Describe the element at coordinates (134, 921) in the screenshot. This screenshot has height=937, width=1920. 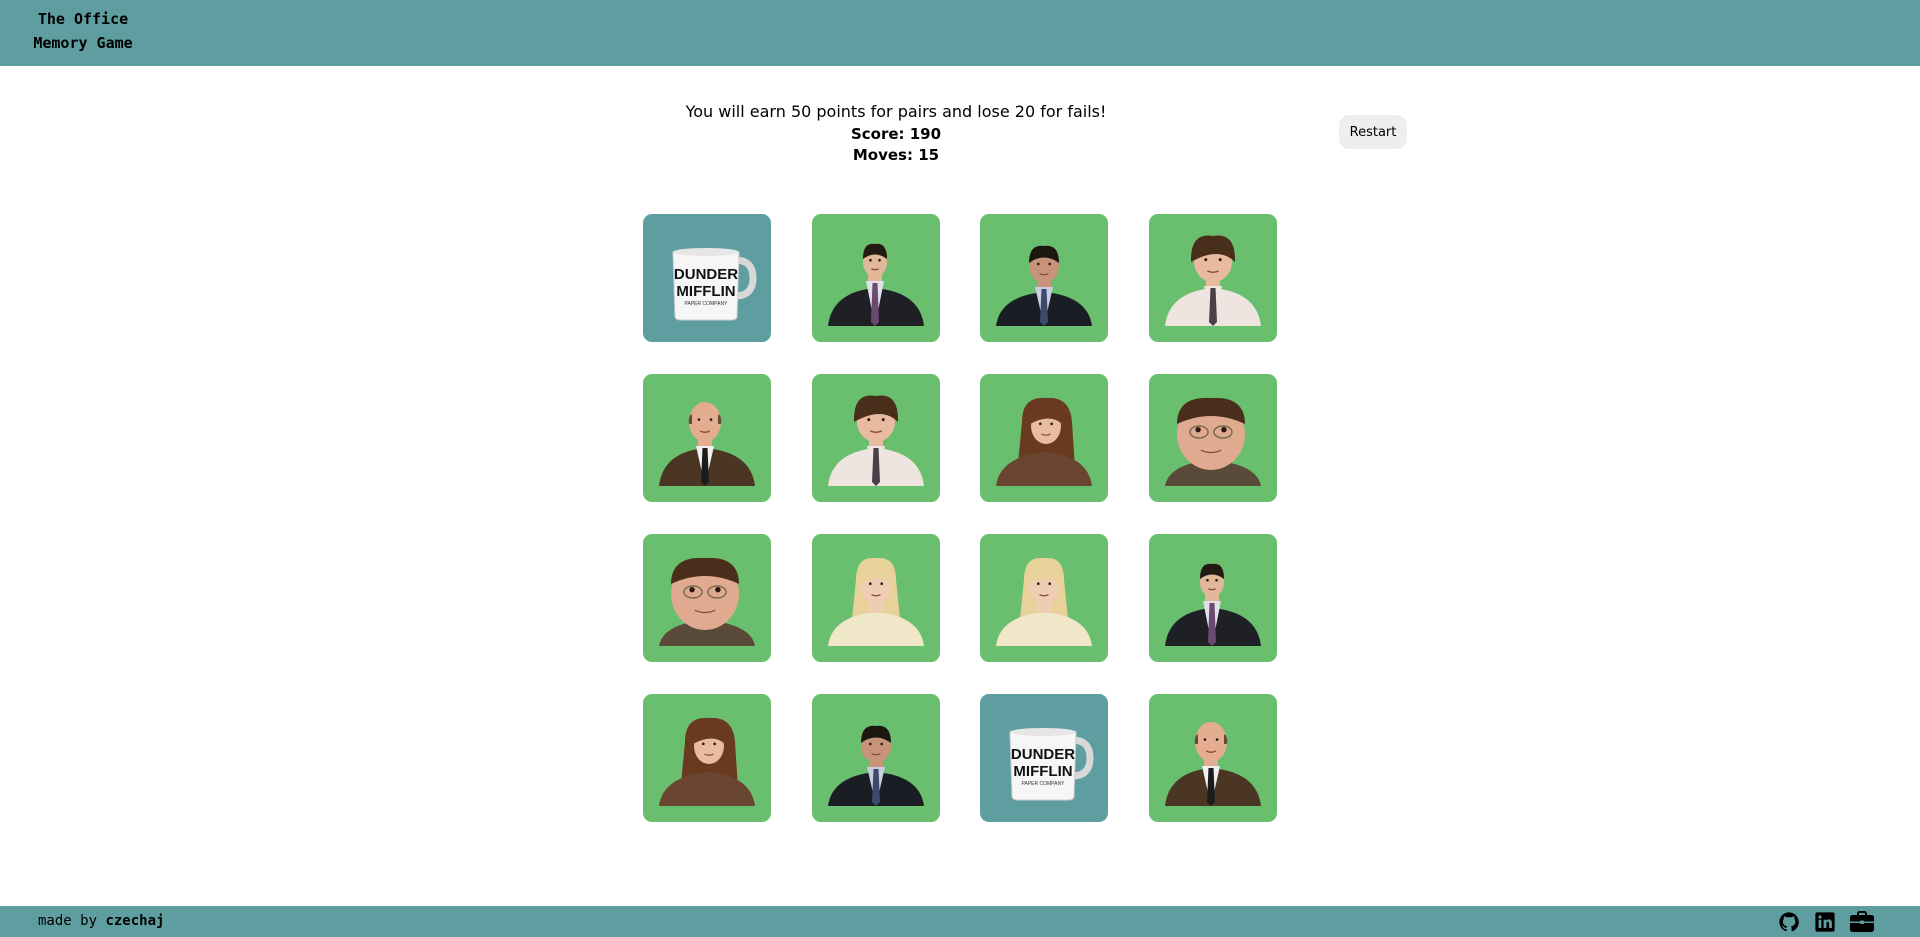
I see `author-link: czechaj` at that location.